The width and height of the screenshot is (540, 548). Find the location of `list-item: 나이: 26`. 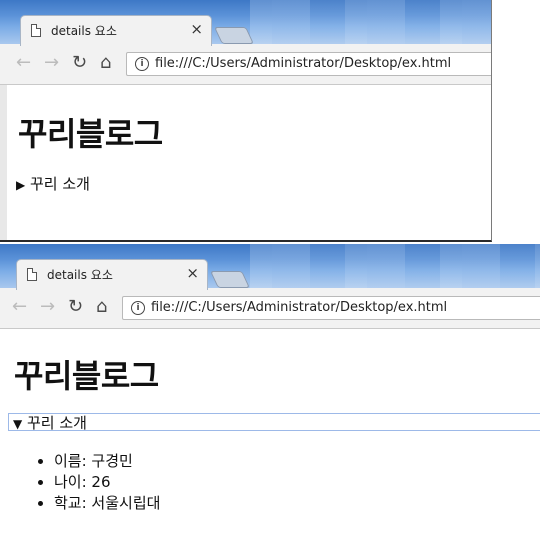

list-item: 나이: 26 is located at coordinates (107, 482).